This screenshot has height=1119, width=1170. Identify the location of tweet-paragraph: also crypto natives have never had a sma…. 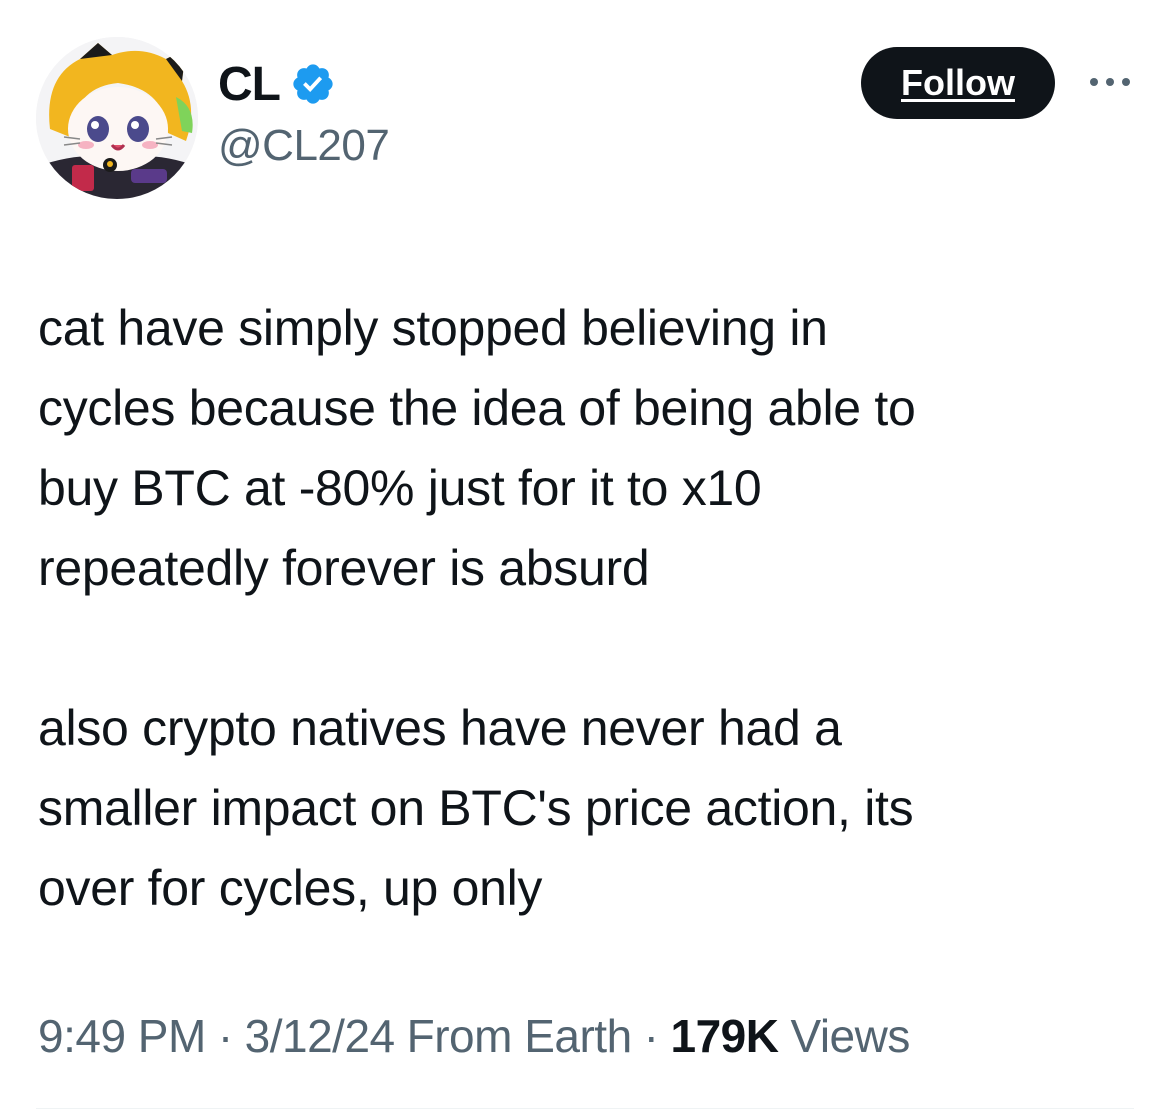
(476, 808).